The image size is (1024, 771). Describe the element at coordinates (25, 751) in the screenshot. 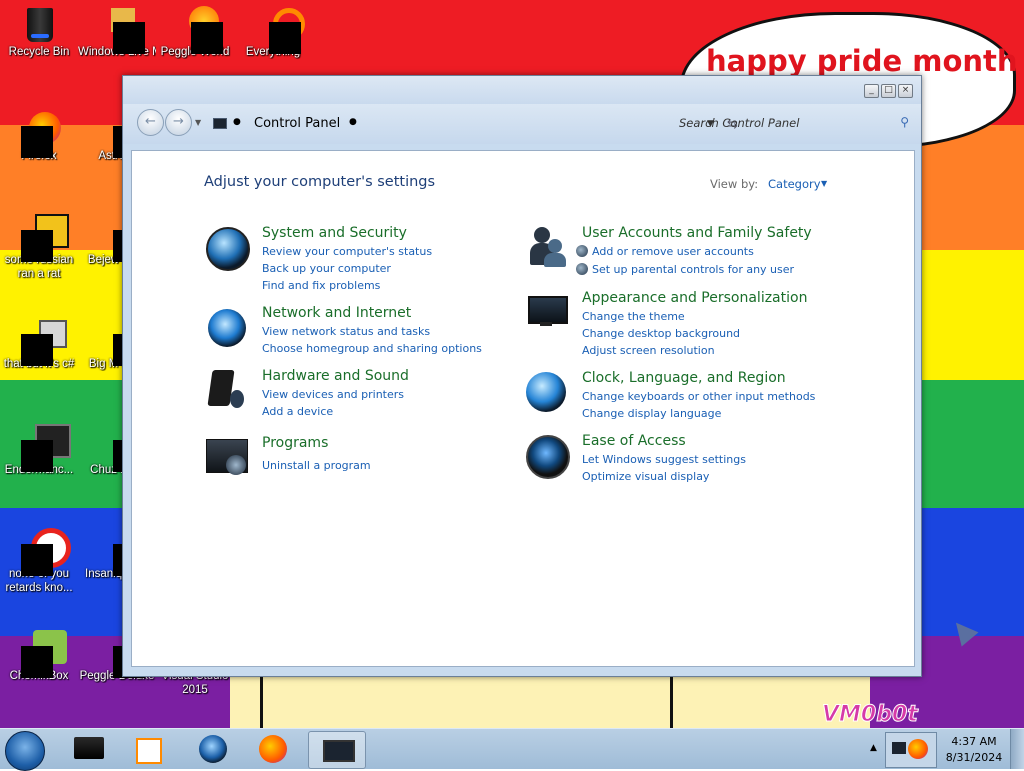

I see `start-button` at that location.